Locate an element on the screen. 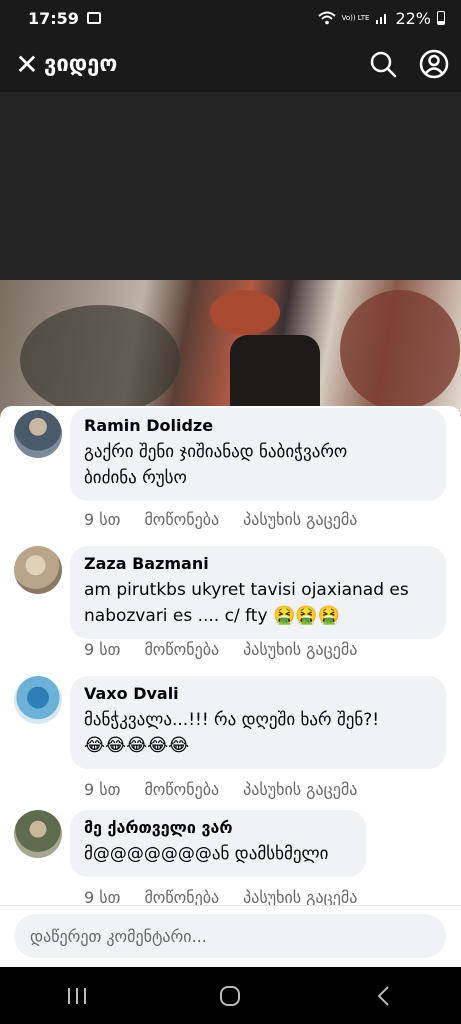 Image resolution: width=461 pixels, height=1024 pixels. back-button is located at coordinates (384, 996).